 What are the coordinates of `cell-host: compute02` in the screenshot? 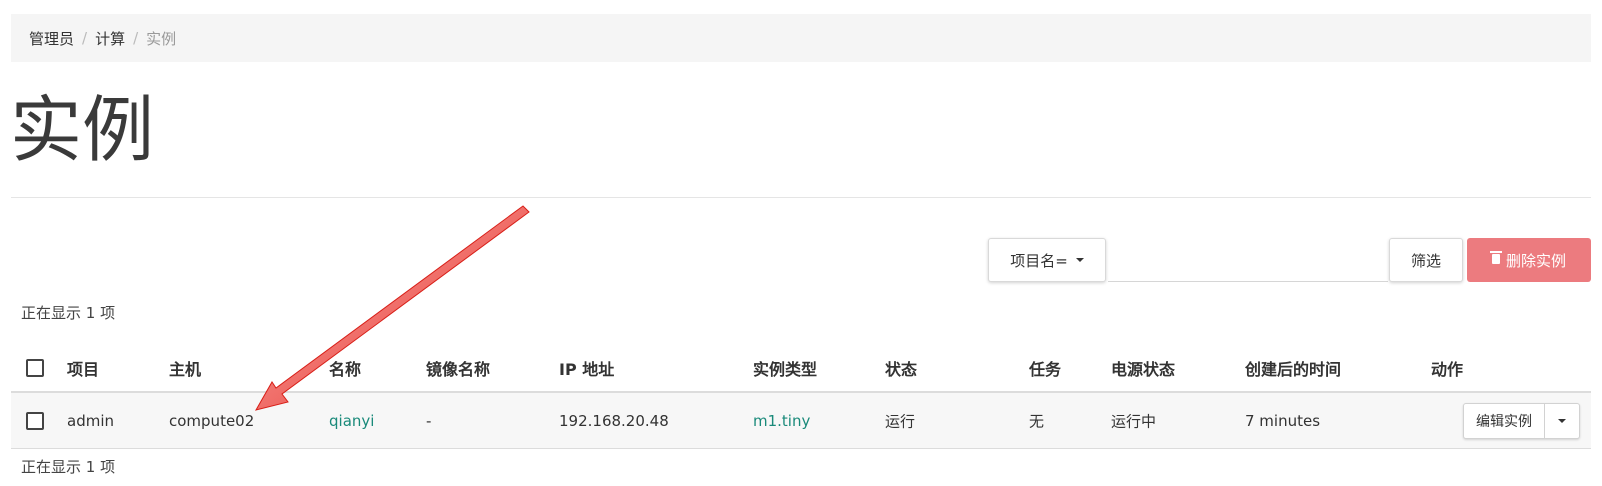 It's located at (212, 420).